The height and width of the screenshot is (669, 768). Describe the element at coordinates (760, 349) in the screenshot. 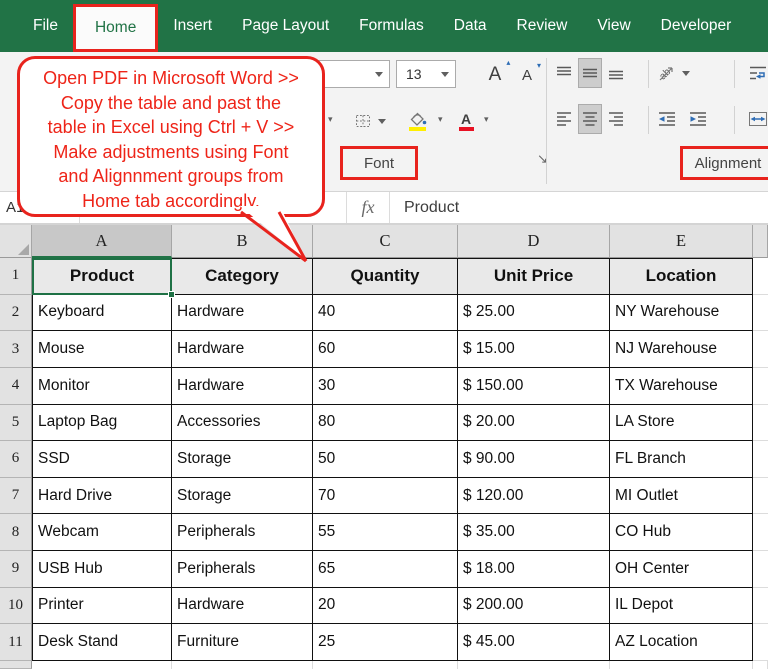

I see `cell-F3` at that location.